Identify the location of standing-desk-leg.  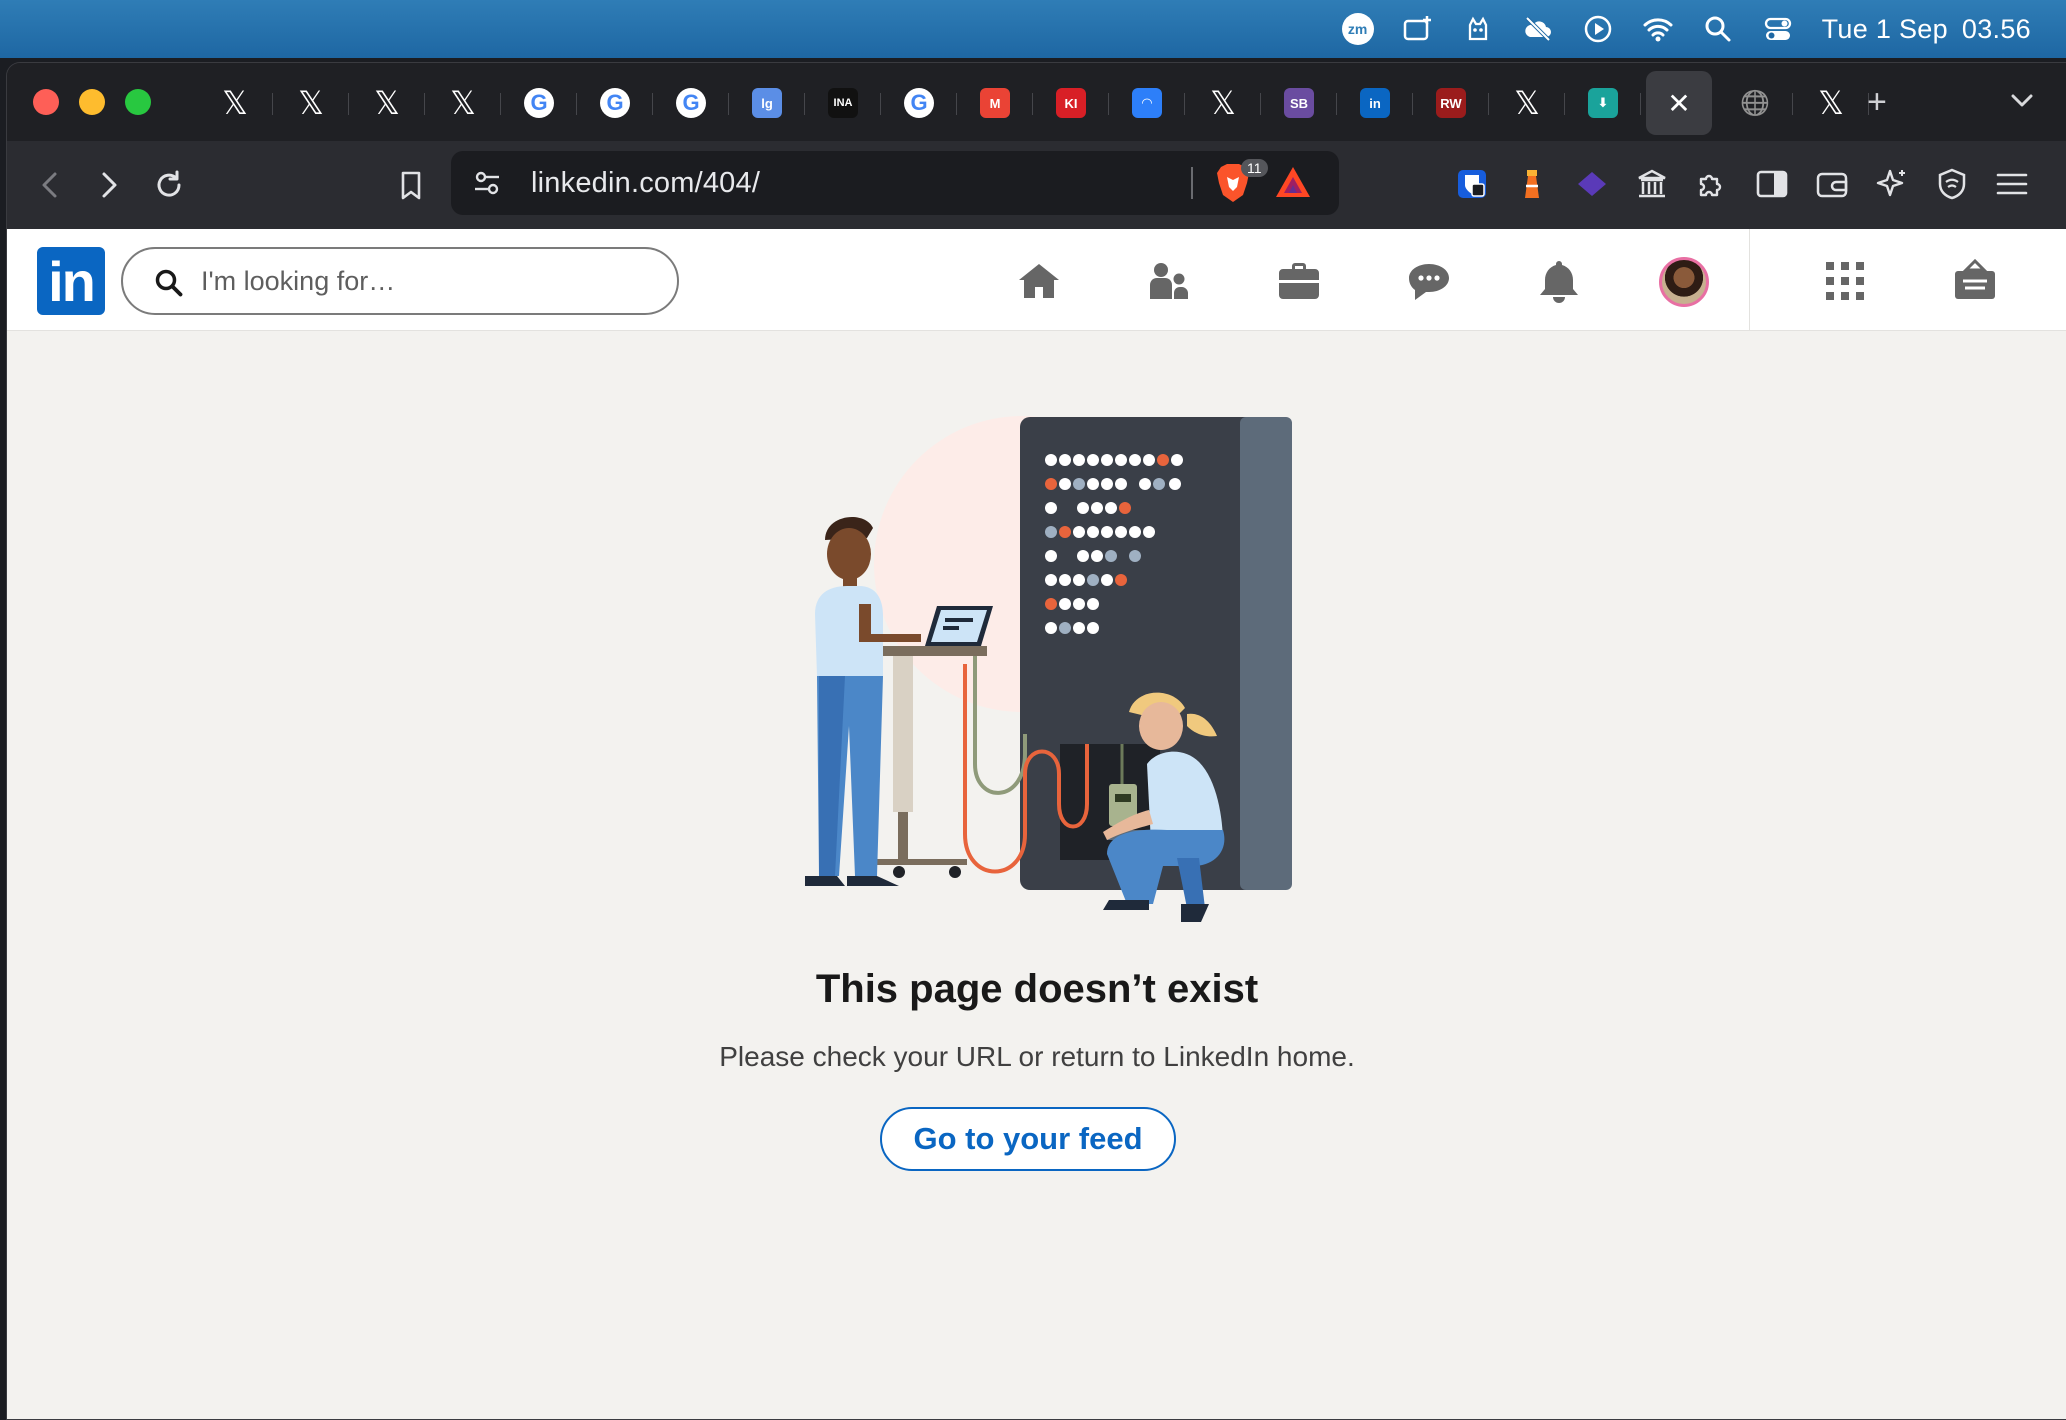
(903, 734).